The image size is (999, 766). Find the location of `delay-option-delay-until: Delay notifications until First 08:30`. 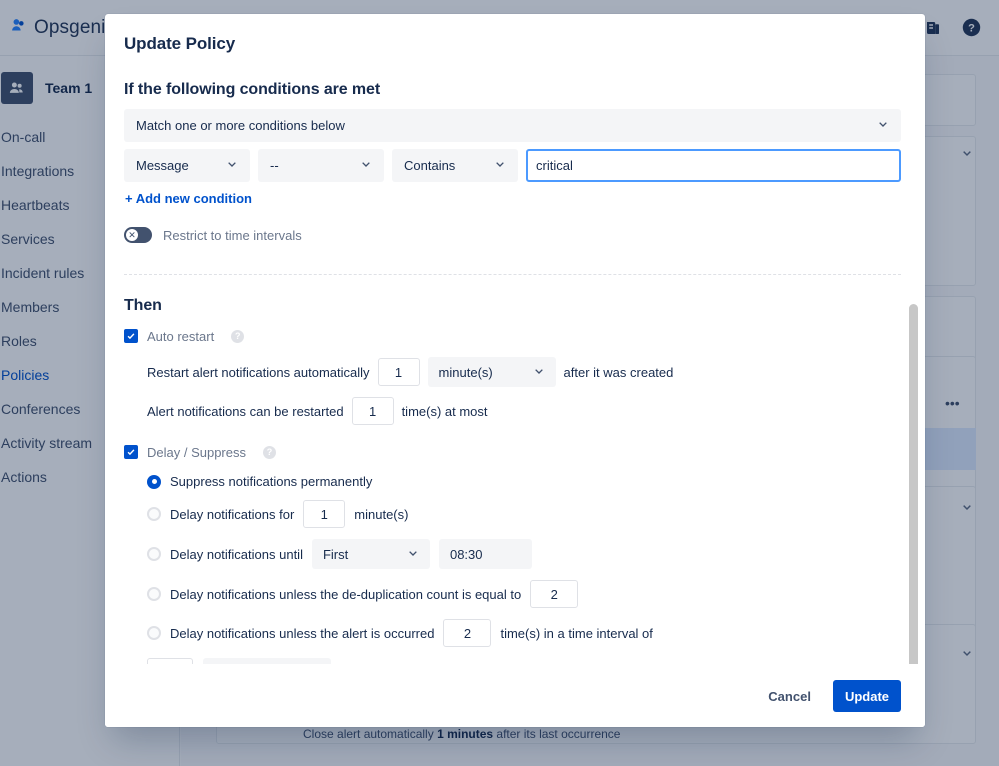

delay-option-delay-until: Delay notifications until First 08:30 is located at coordinates (524, 554).